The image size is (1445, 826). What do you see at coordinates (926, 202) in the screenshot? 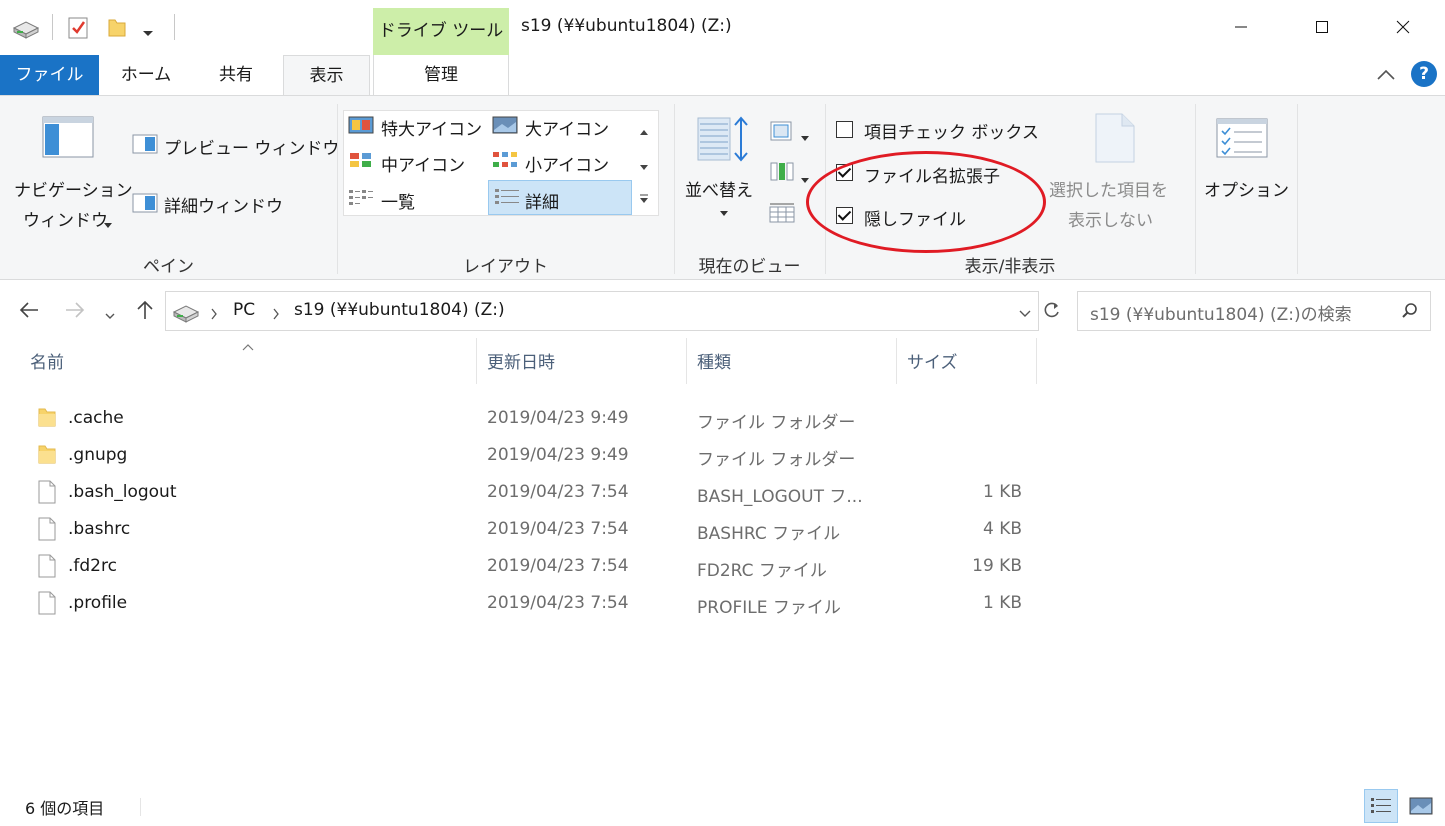
I see `annotation-circle` at bounding box center [926, 202].